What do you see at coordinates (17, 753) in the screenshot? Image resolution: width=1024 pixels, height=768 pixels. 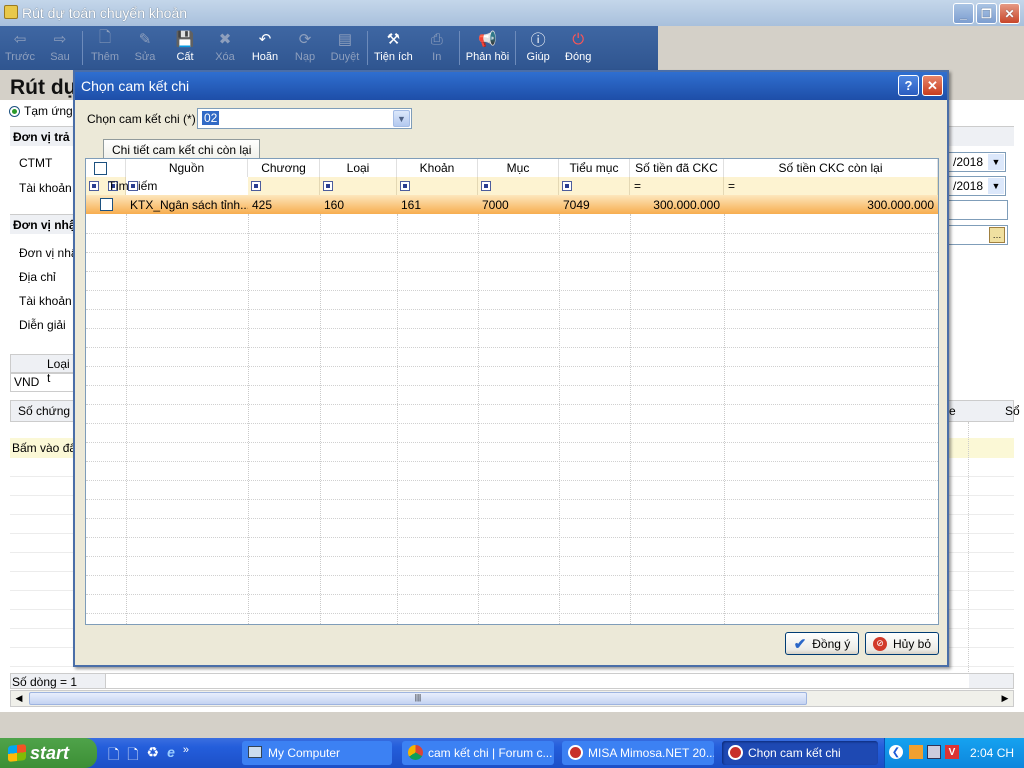 I see `windows-logo-icon` at bounding box center [17, 753].